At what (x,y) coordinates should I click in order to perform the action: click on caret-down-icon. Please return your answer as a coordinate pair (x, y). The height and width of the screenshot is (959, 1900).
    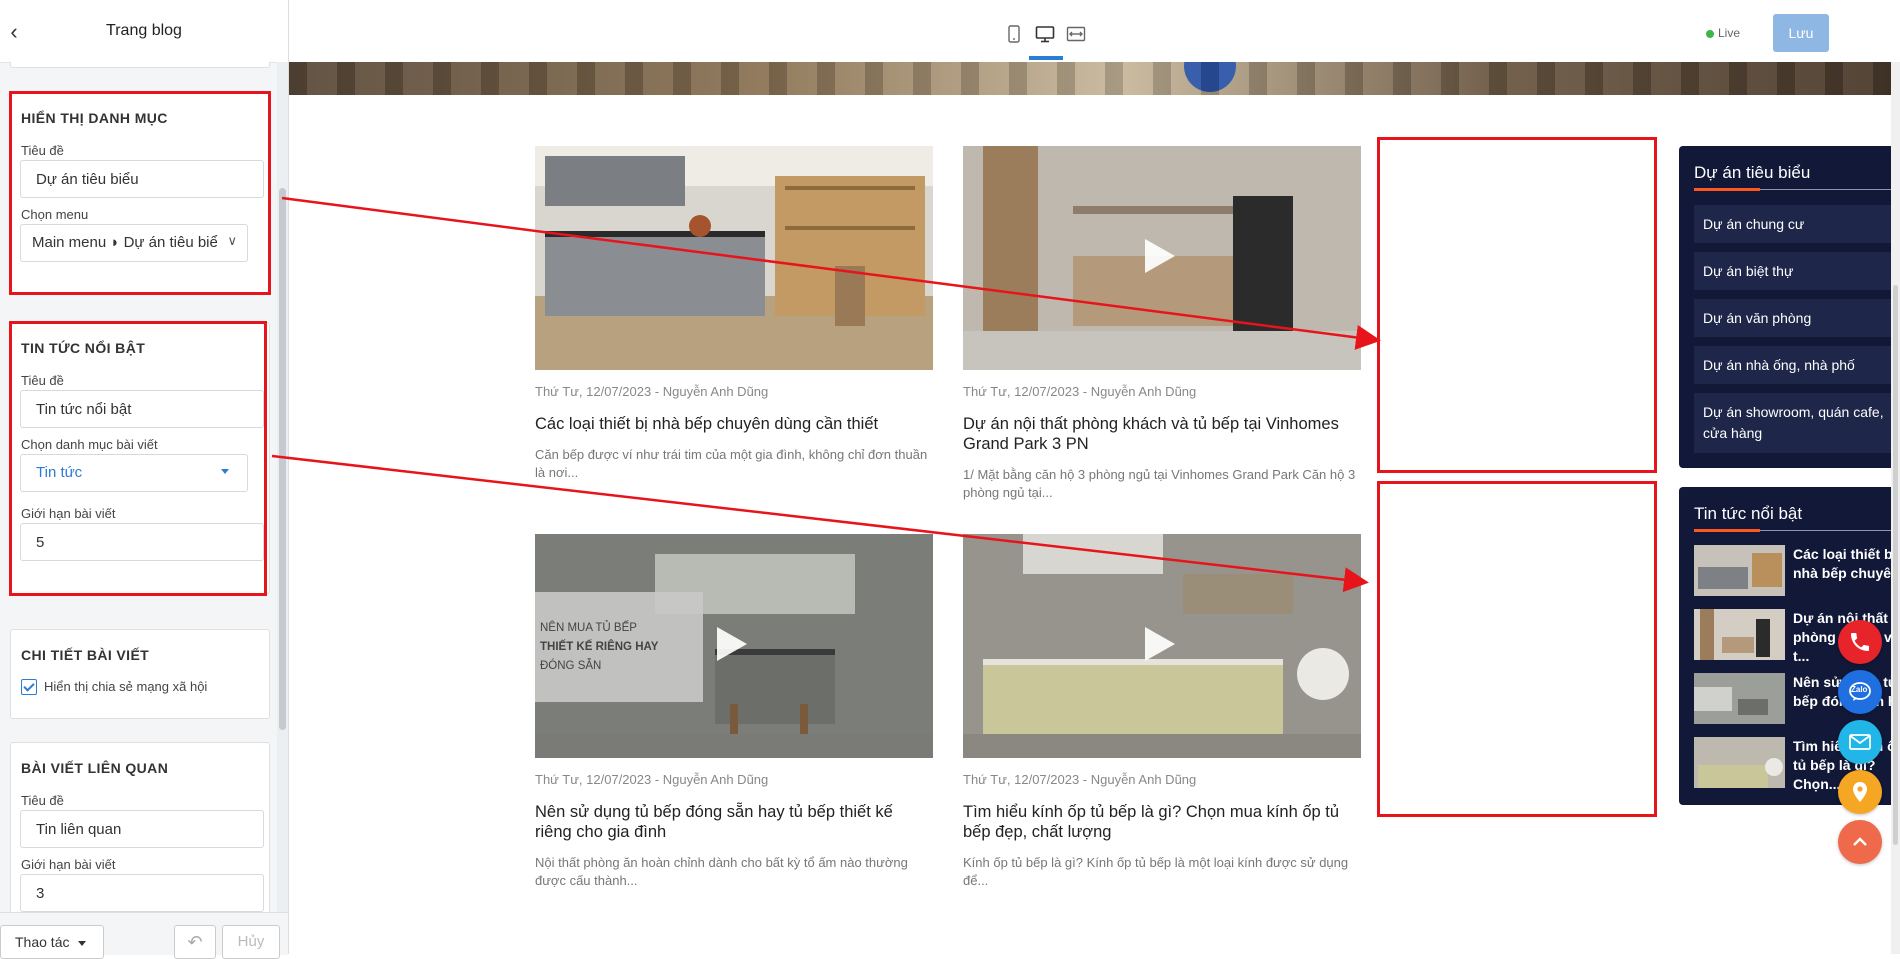
    Looking at the image, I should click on (82, 943).